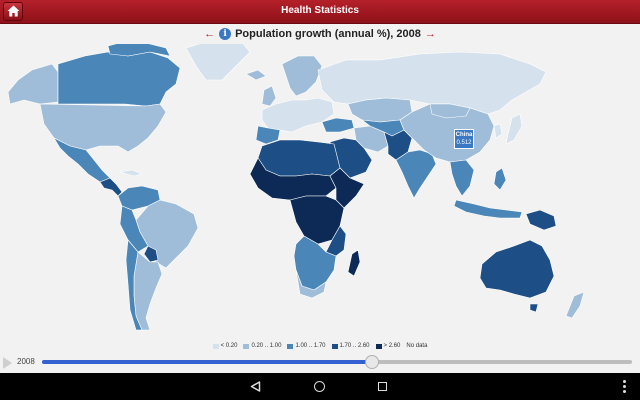 Image resolution: width=640 pixels, height=400 pixels. I want to click on legend-item: > 2.60, so click(388, 346).